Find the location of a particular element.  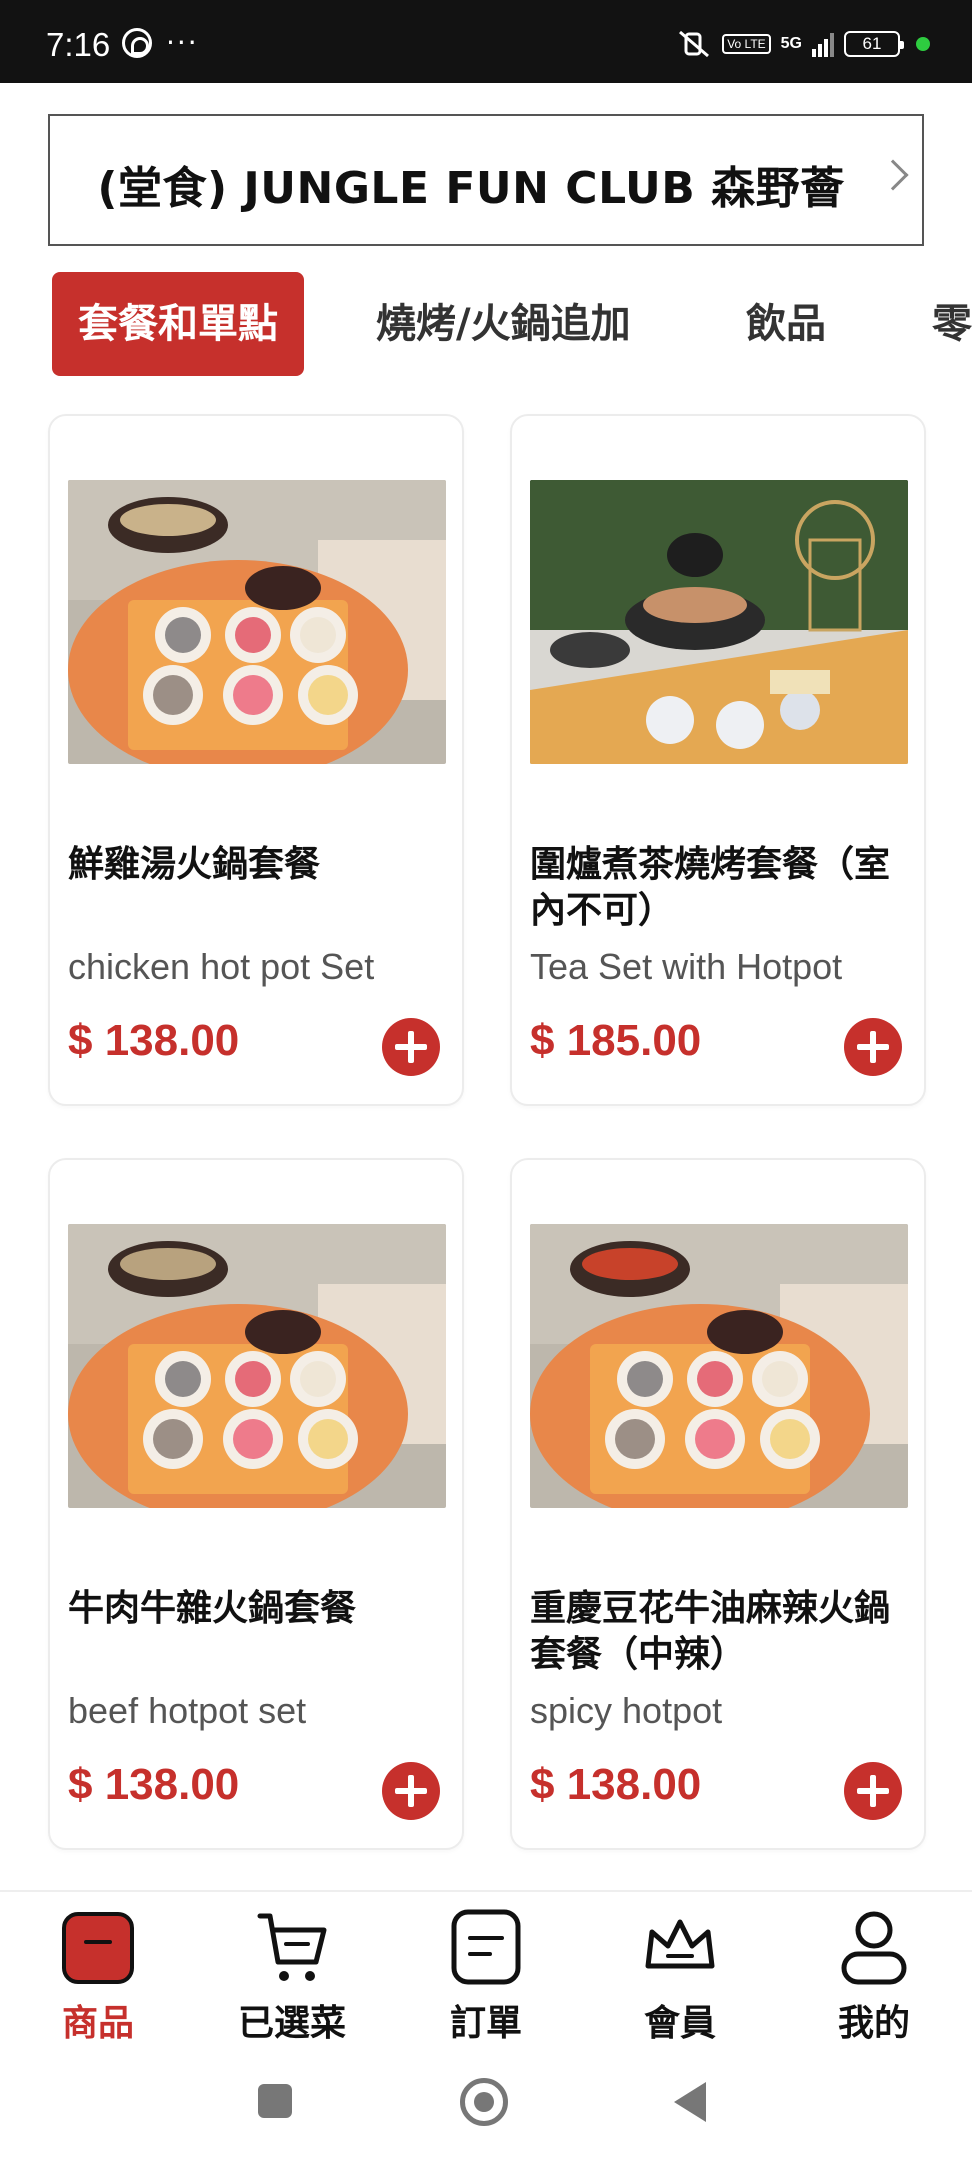

user-icon is located at coordinates (874, 1948).